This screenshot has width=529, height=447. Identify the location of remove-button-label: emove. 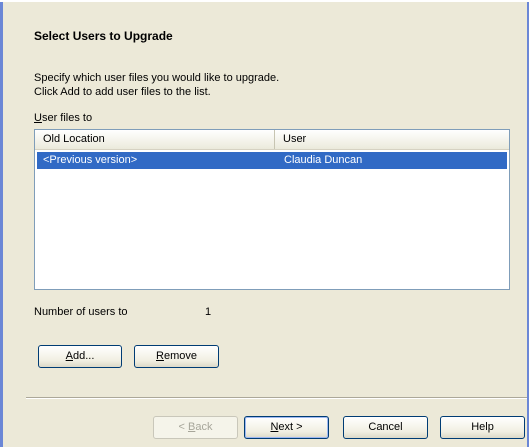
(180, 356).